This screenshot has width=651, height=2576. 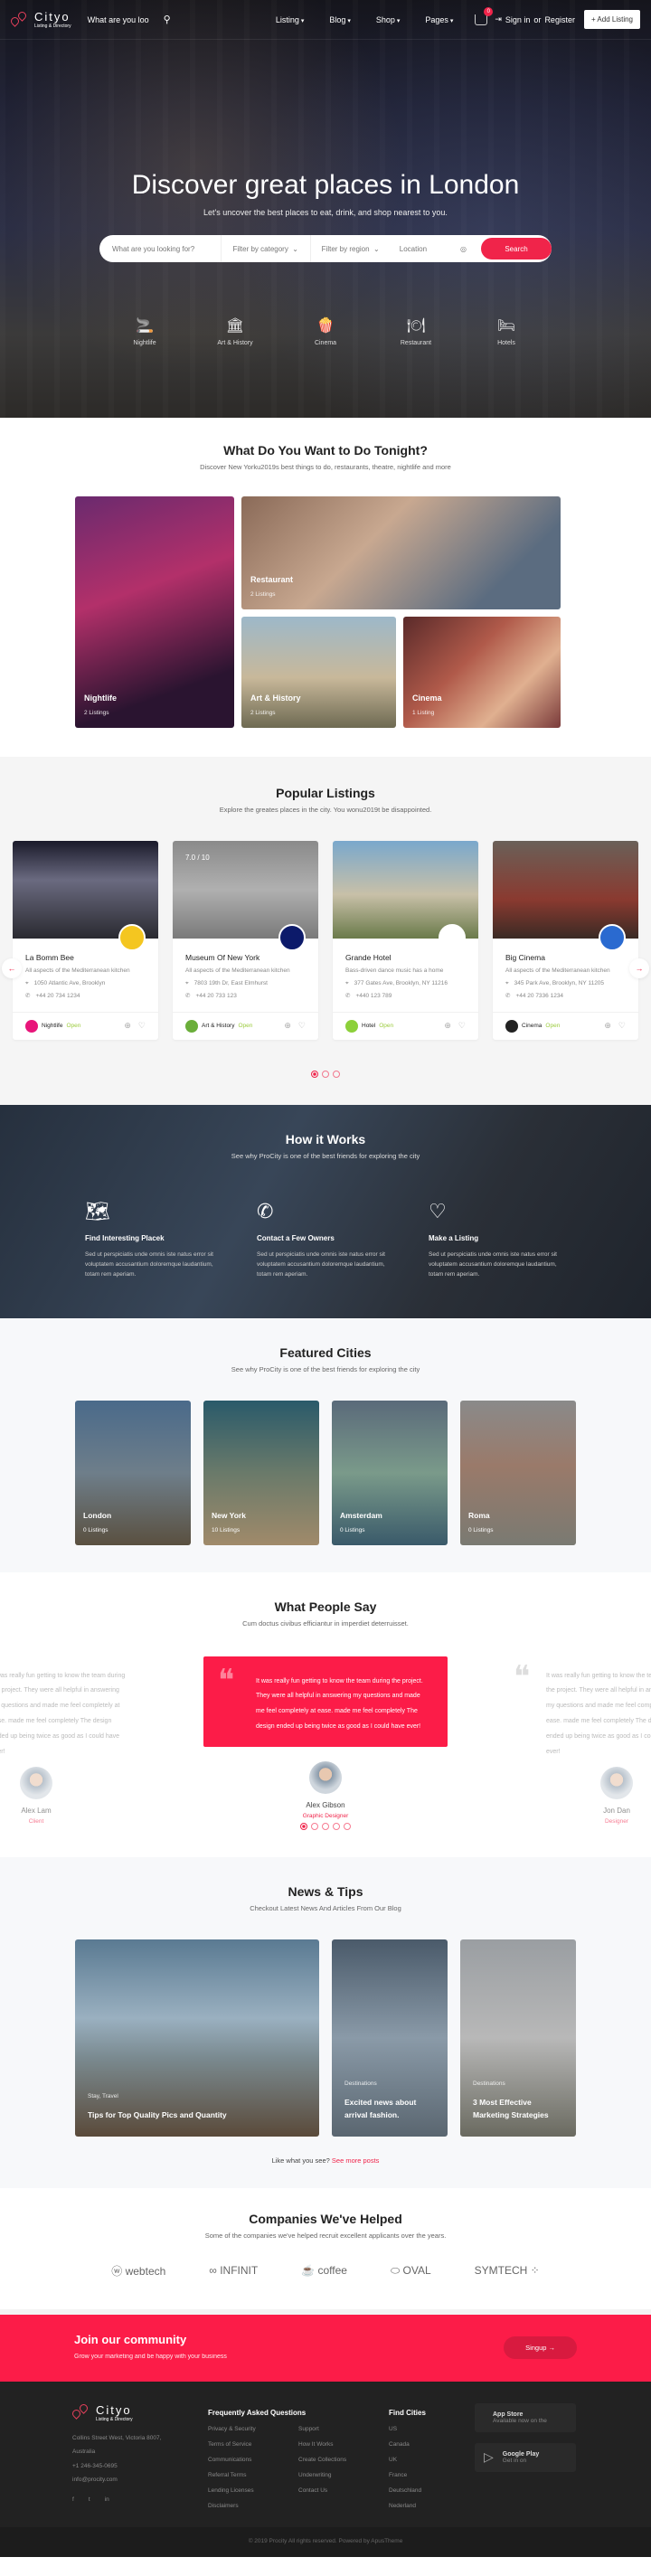 What do you see at coordinates (326, 331) in the screenshot?
I see `hero-category-cinema: 🍿 Cinema` at bounding box center [326, 331].